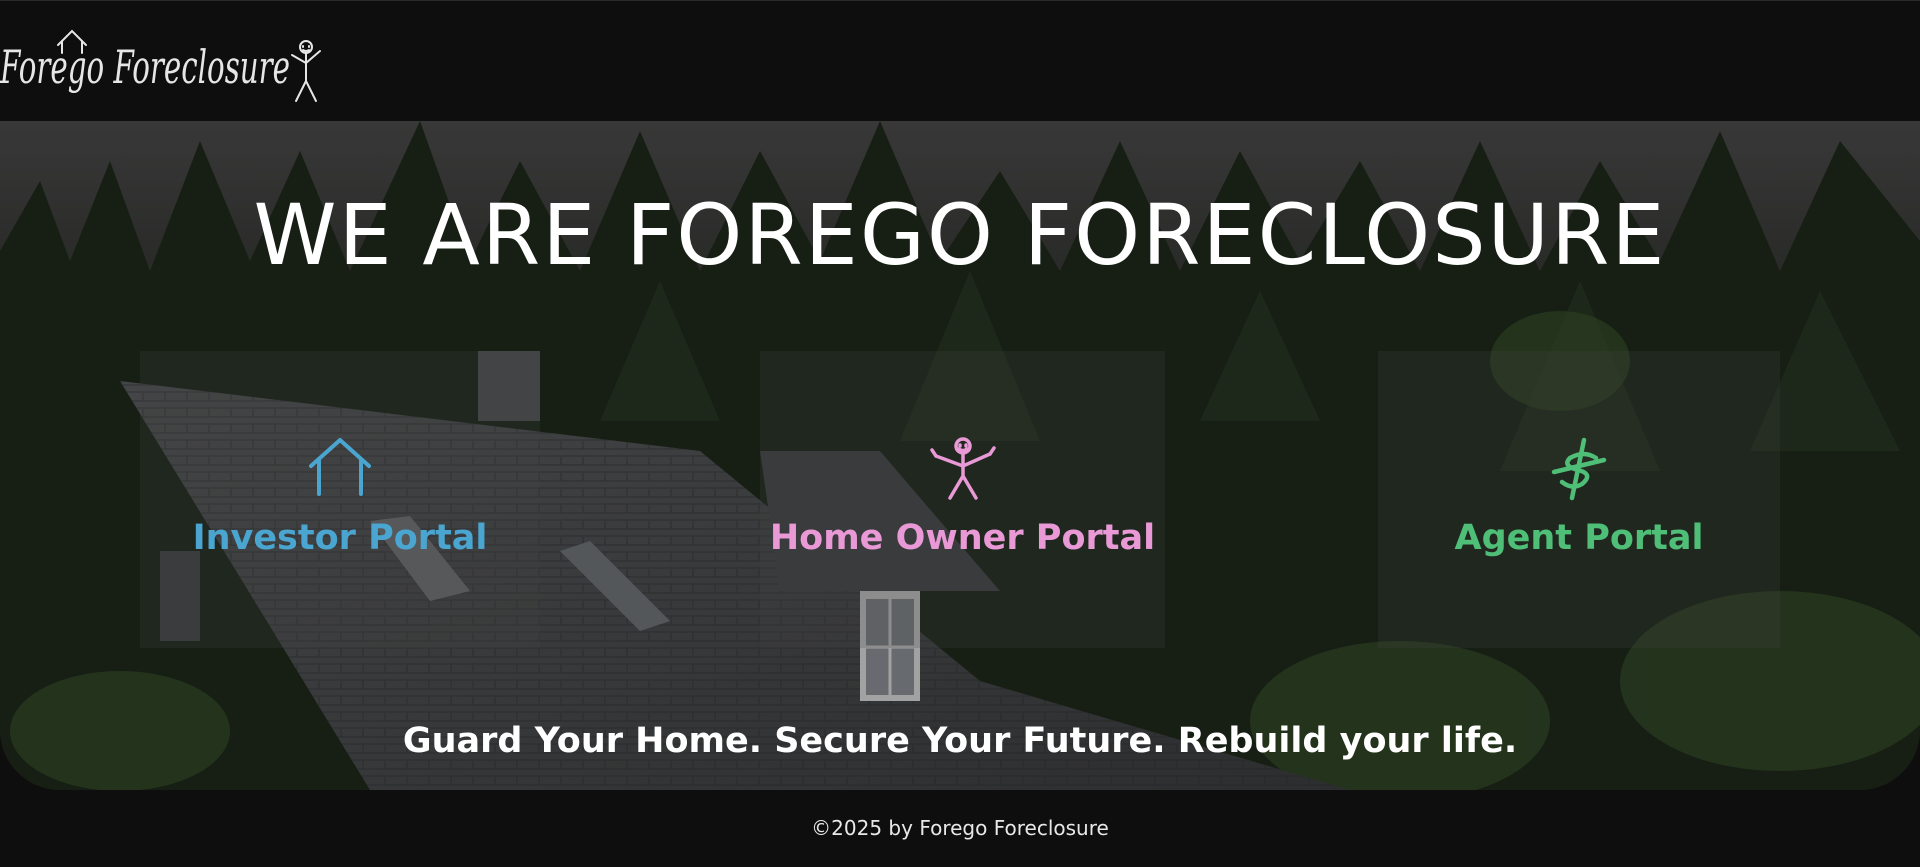 This screenshot has width=1920, height=867. Describe the element at coordinates (340, 467) in the screenshot. I see `house-outline-icon` at that location.